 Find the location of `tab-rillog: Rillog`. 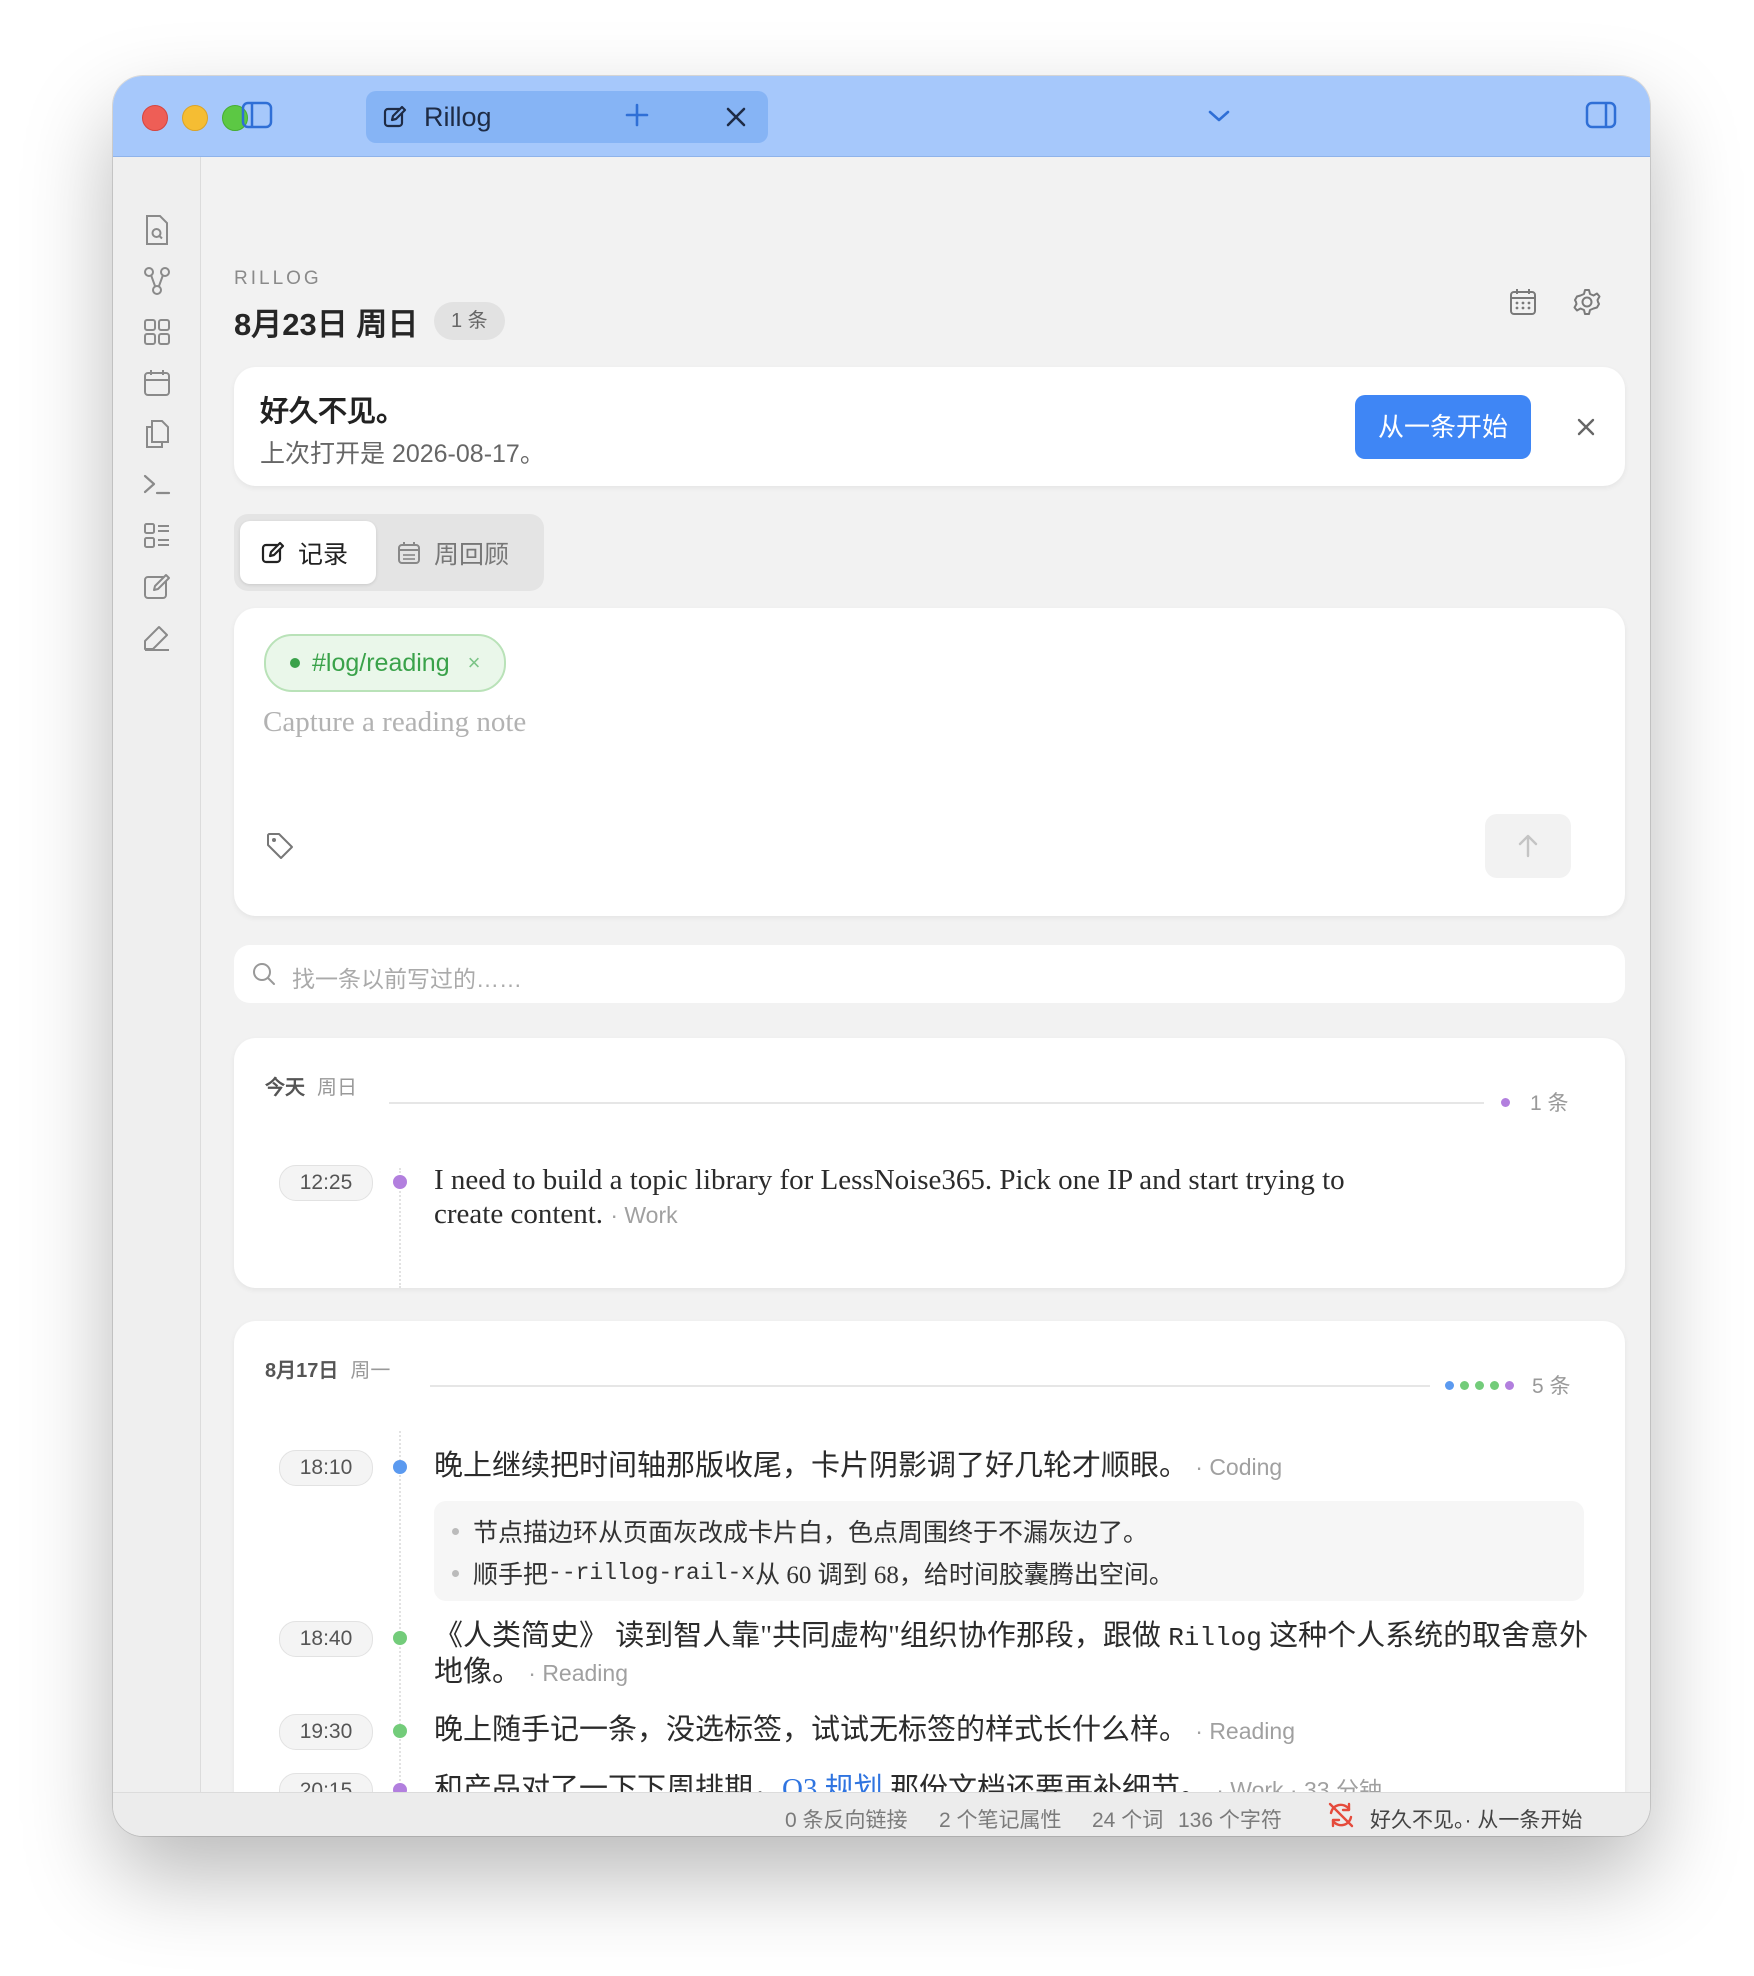

tab-rillog: Rillog is located at coordinates (567, 117).